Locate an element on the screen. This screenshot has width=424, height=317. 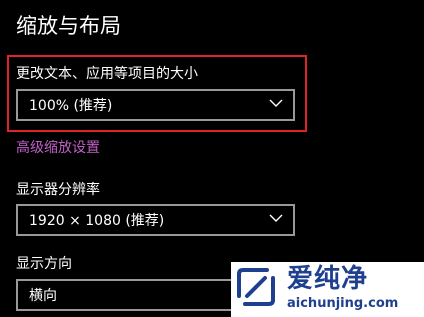
logo-icon is located at coordinates (256, 287).